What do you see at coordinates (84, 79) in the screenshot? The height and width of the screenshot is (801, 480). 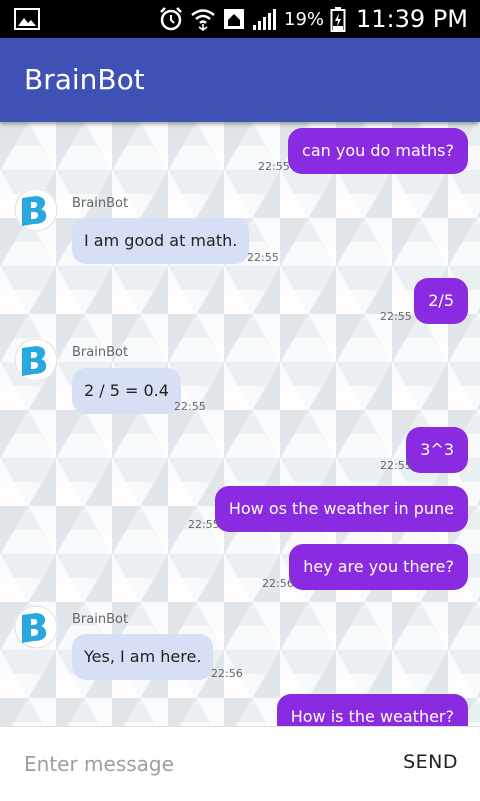 I see `page-title: BrainBot` at bounding box center [84, 79].